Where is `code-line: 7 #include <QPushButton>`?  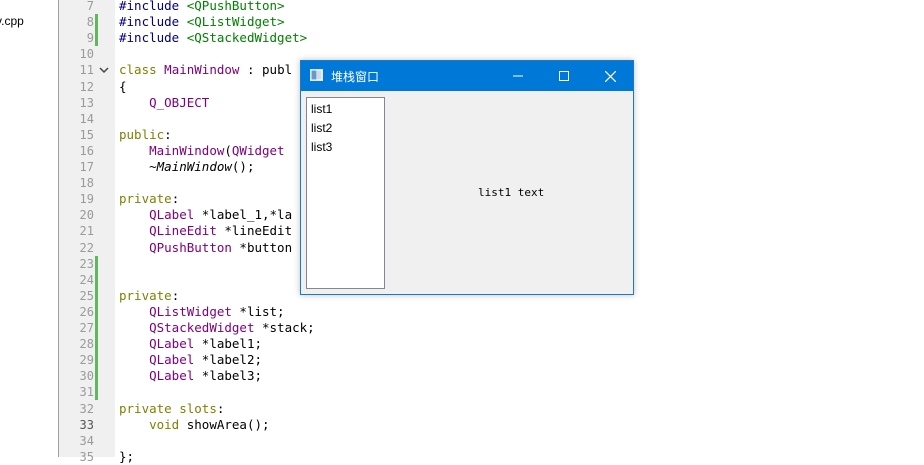
code-line: 7 #include <QPushButton> is located at coordinates (460, 7).